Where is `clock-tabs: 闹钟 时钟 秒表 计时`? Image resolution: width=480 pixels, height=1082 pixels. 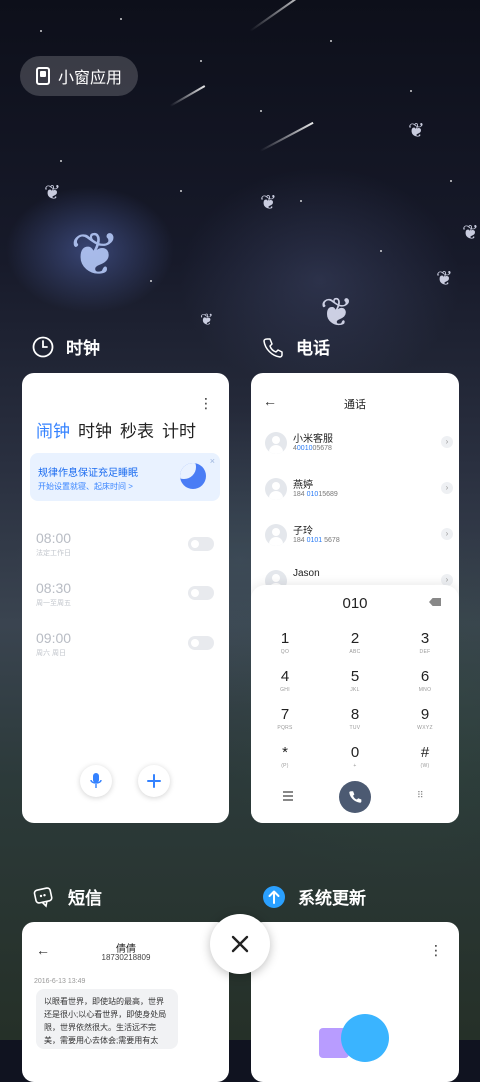 clock-tabs: 闹钟 时钟 秒表 计时 is located at coordinates (116, 429).